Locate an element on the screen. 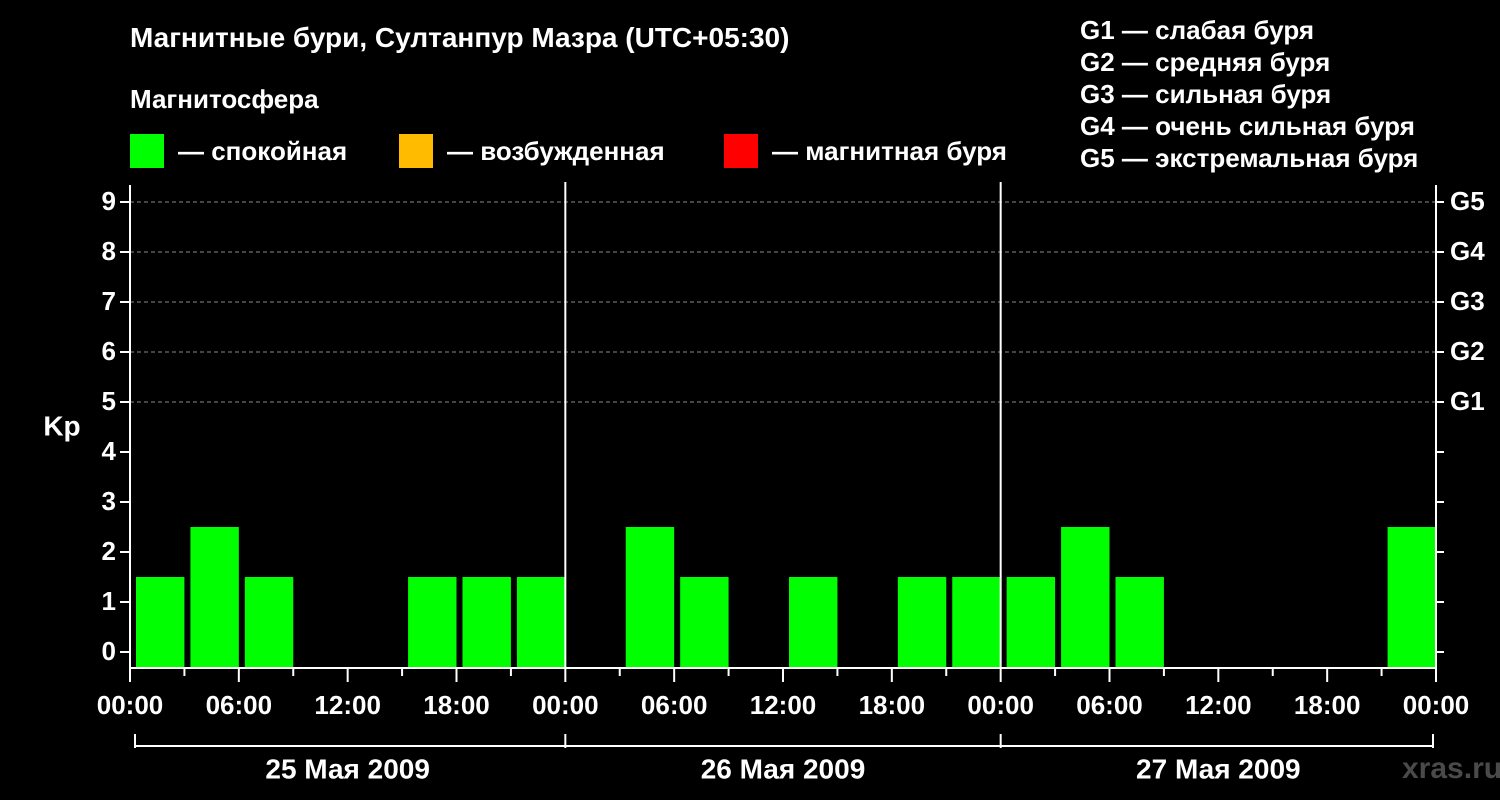 This screenshot has height=800, width=1500. day-label: 27 Мая 2009 is located at coordinates (1218, 768).